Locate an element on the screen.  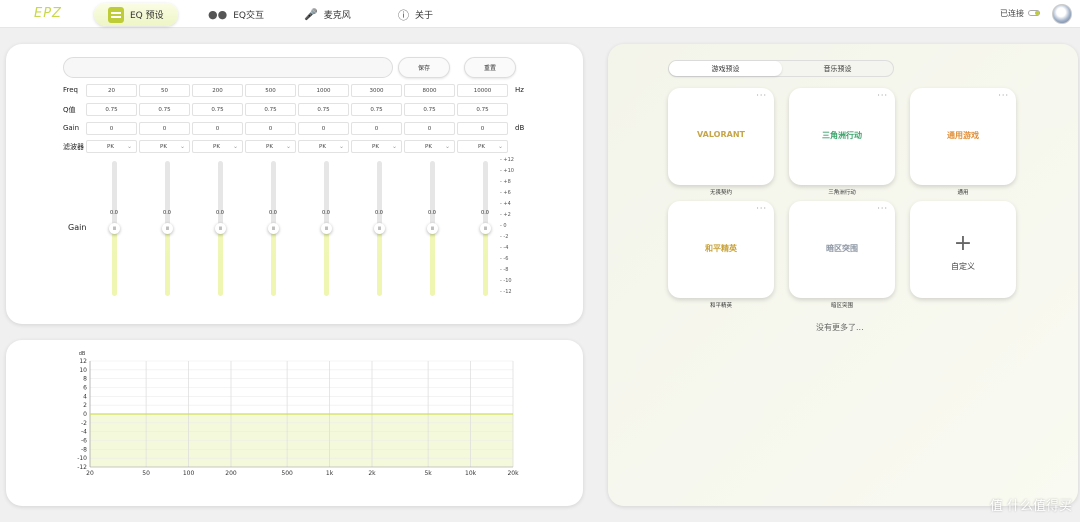
gain-scale-tick: - -6 is located at coordinates (504, 259).